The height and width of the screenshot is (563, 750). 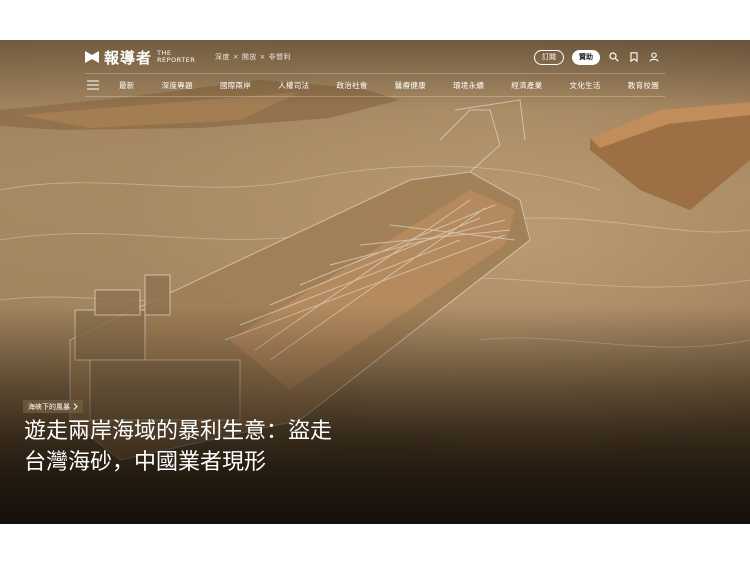 I want to click on nav-item-culture: 文化生活, so click(x=585, y=85).